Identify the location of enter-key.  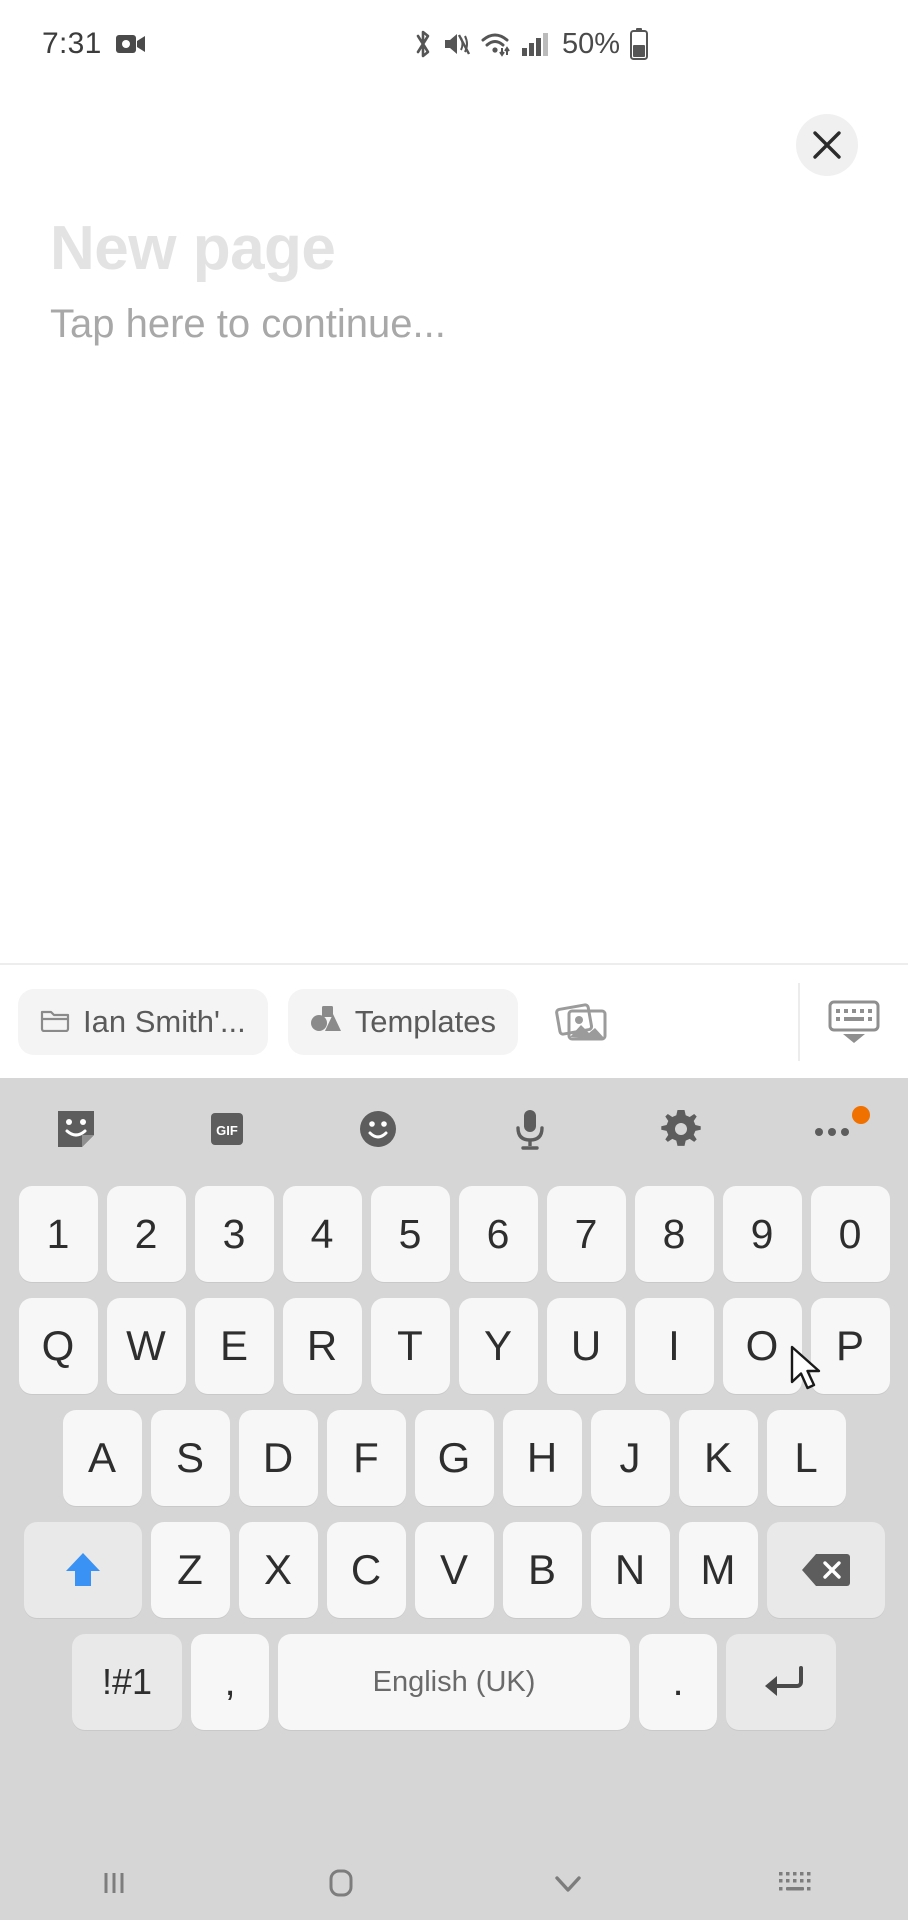
(781, 1682).